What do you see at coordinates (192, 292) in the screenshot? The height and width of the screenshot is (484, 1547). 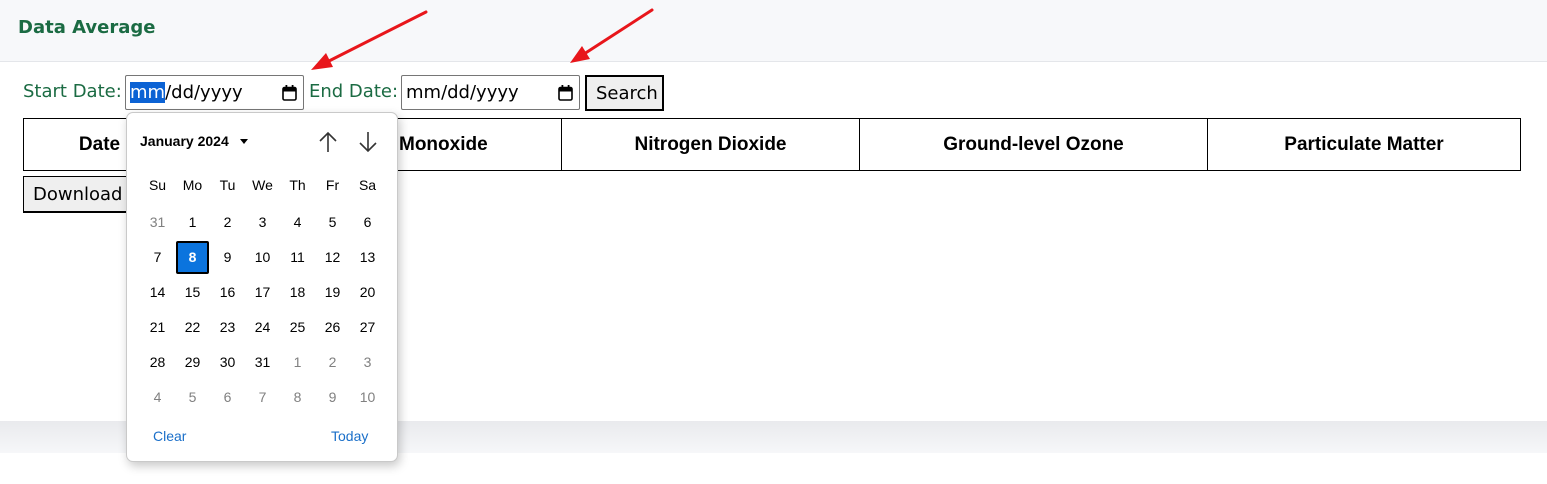 I see `calendar-day: 15` at bounding box center [192, 292].